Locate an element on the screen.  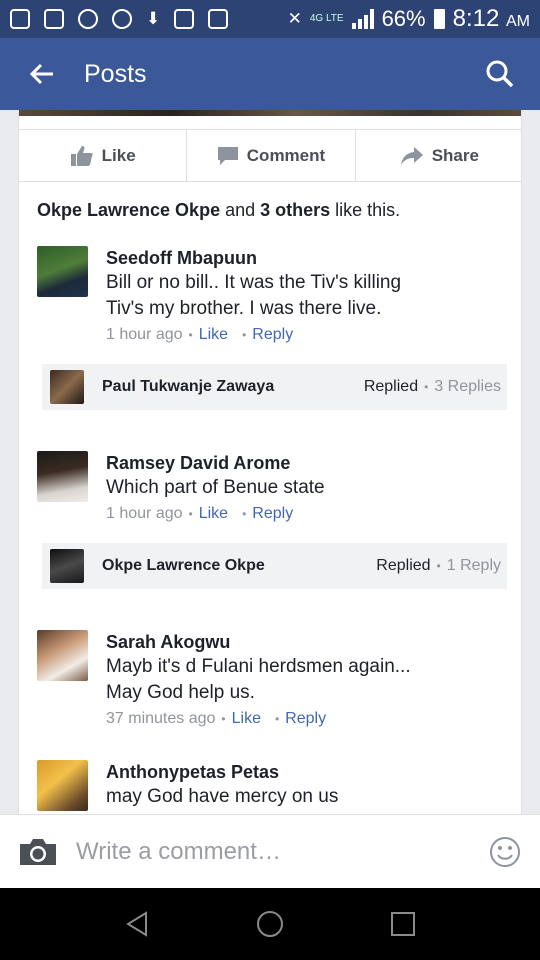
like-button: Like is located at coordinates (103, 155).